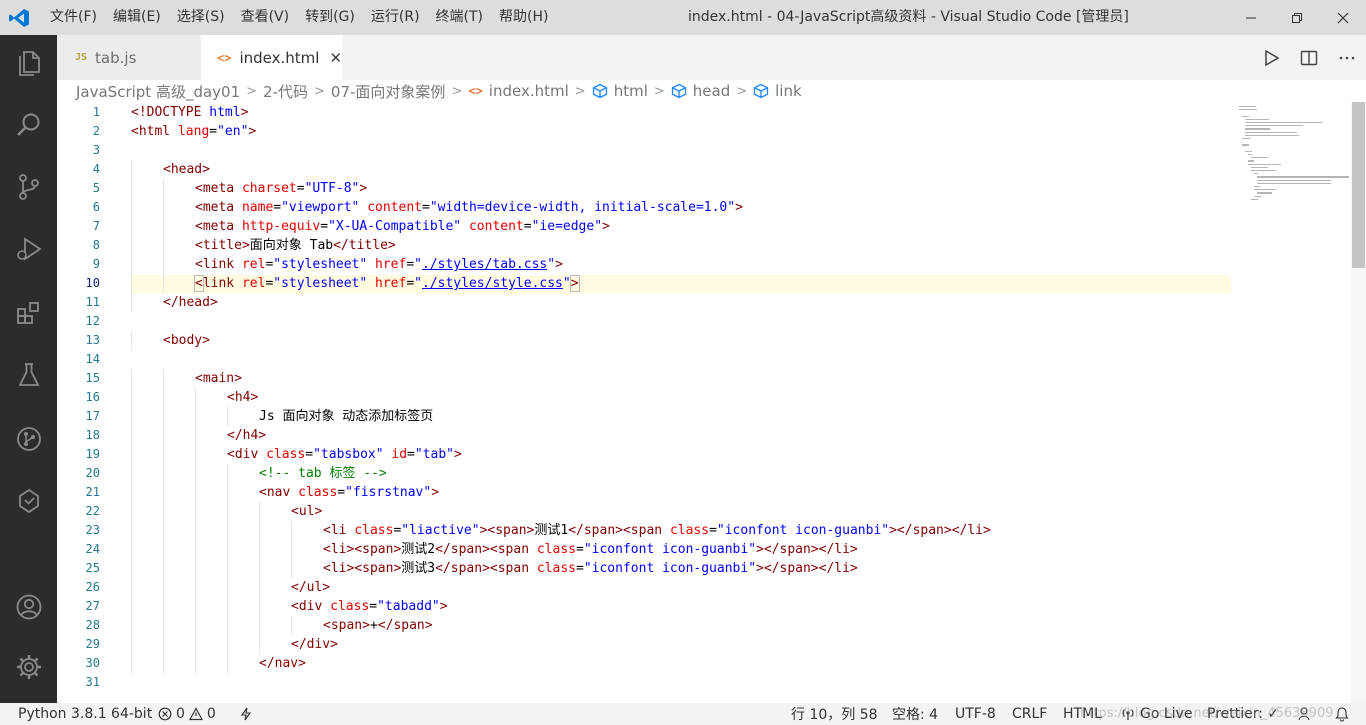 The height and width of the screenshot is (725, 1366). I want to click on line-number: 4, so click(96, 169).